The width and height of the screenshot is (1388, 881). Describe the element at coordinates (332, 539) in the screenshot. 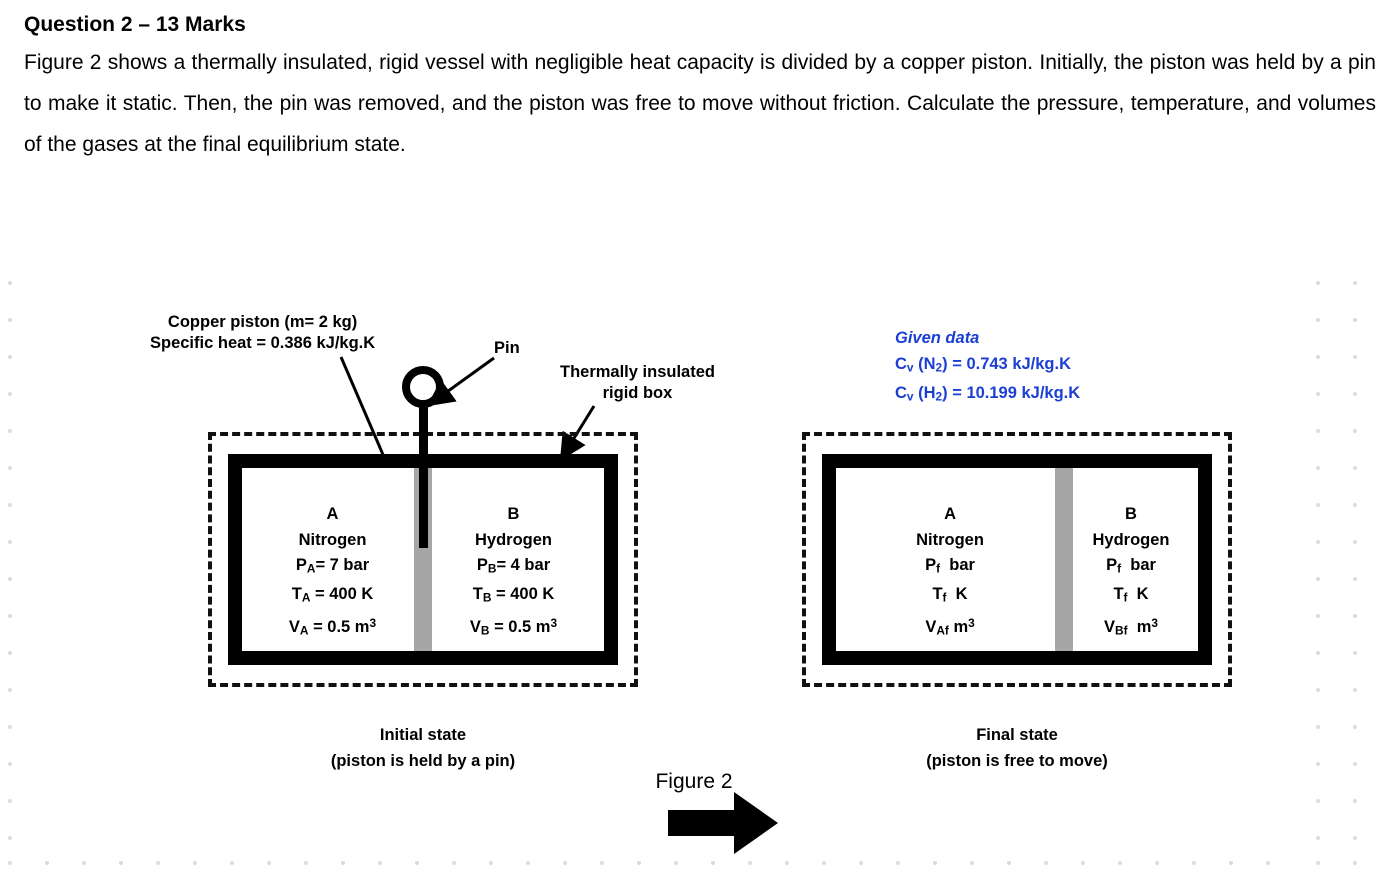

I see `initial-chamber-a-gas: Nitrogen` at that location.